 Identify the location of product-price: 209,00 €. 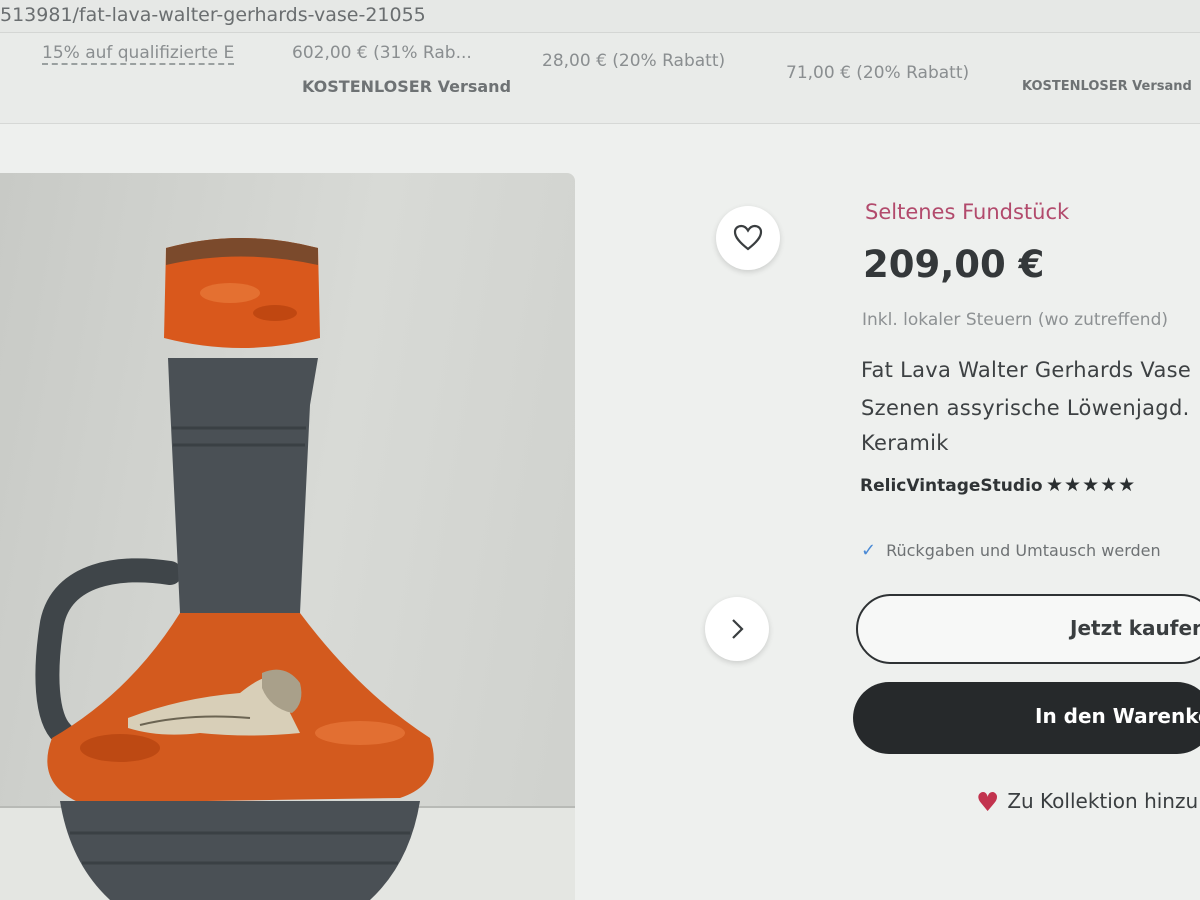
(954, 264).